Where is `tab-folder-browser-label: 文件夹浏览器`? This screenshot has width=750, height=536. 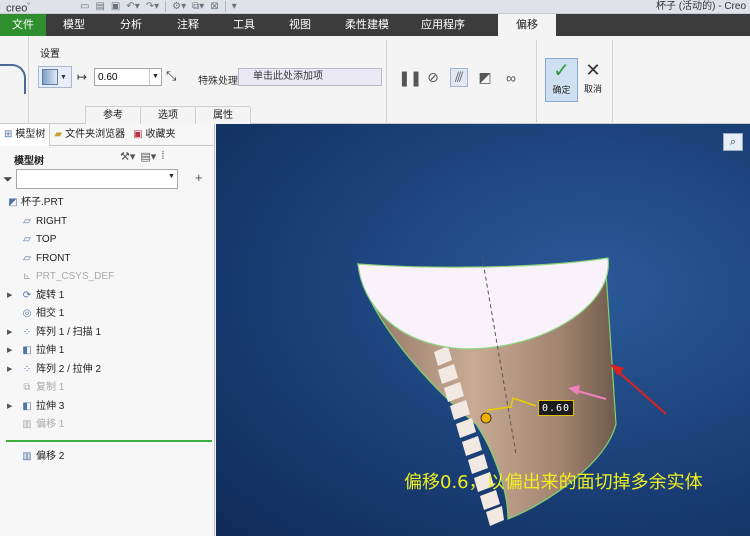
tab-folder-browser-label: 文件夹浏览器 is located at coordinates (95, 134).